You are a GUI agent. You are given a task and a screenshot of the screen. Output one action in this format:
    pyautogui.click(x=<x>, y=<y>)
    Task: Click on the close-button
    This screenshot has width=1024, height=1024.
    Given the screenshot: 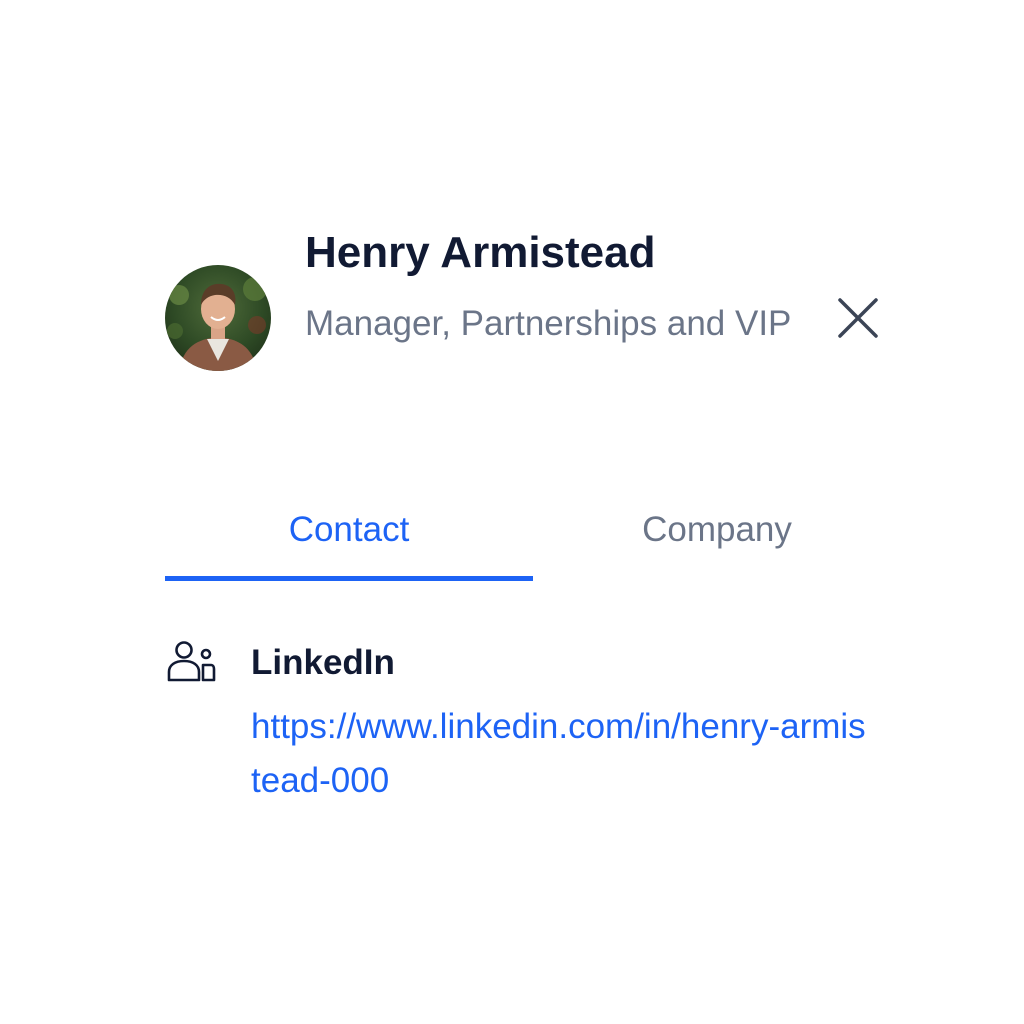 What is the action you would take?
    pyautogui.click(x=858, y=318)
    